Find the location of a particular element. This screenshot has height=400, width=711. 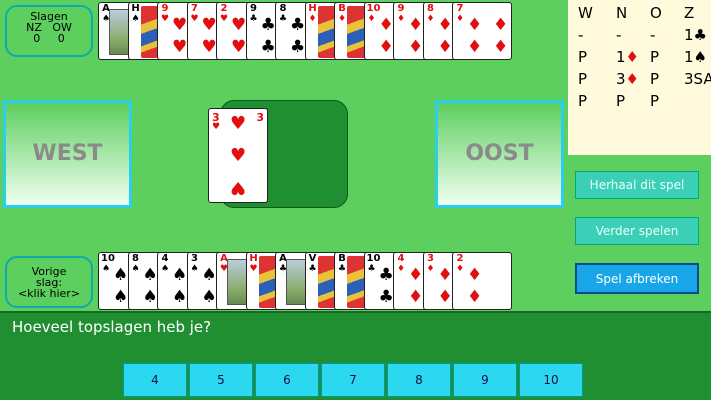

bidding-header: W is located at coordinates (585, 13).